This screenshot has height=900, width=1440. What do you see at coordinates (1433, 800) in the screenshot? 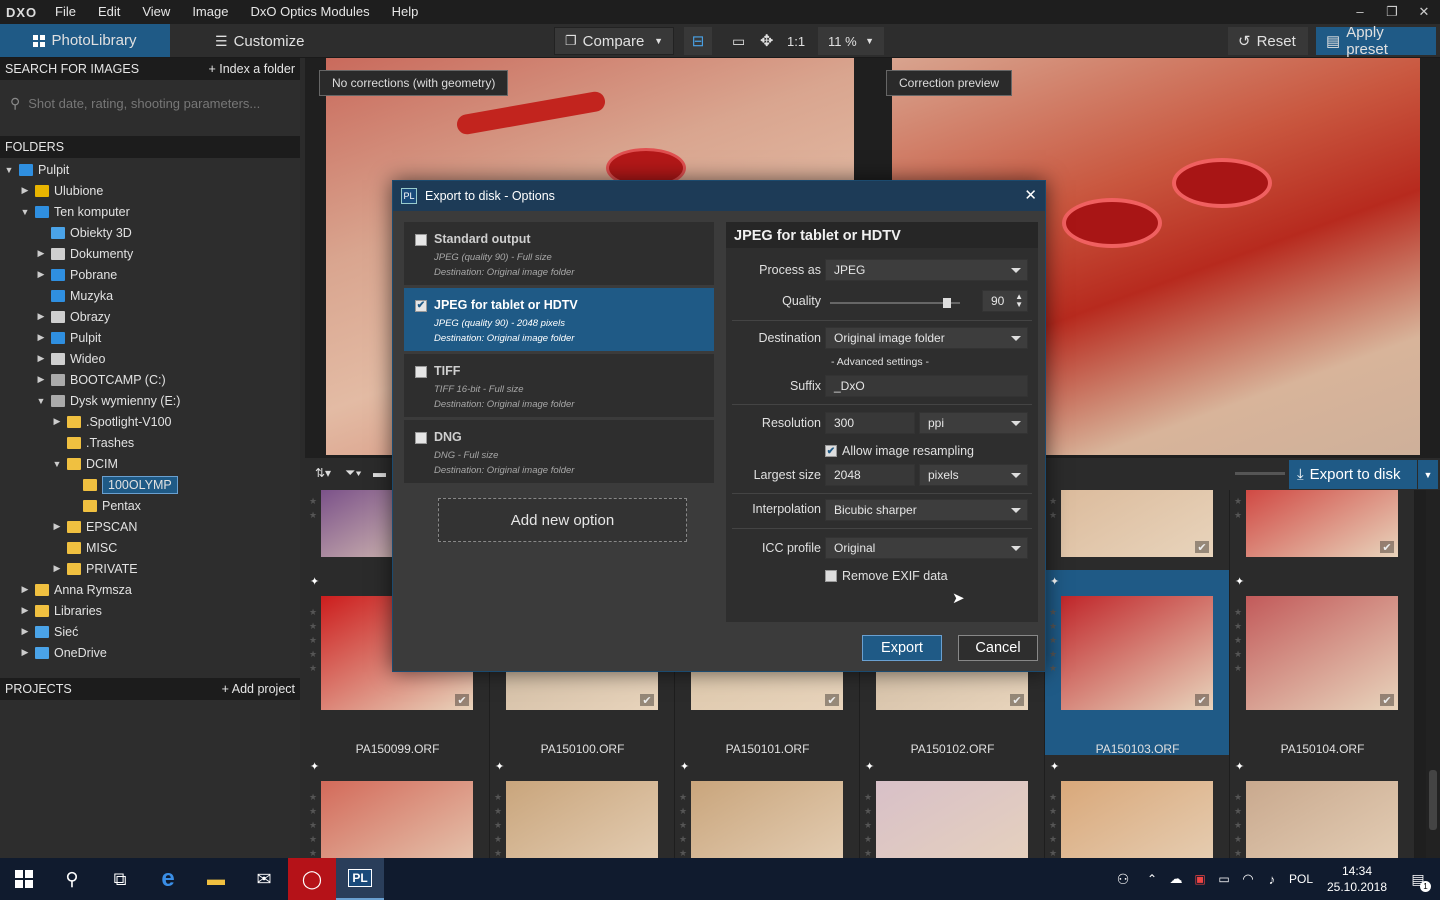
I see `scrollbar-thumb` at bounding box center [1433, 800].